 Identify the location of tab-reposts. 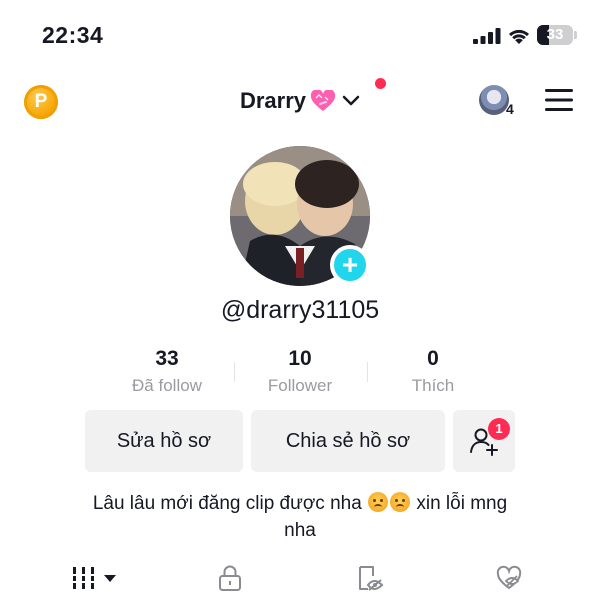
(370, 578).